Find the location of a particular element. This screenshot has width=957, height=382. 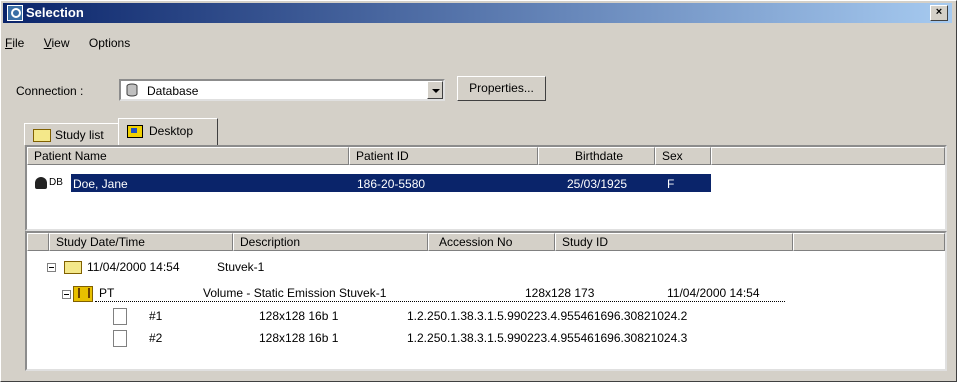

patient-sex: F is located at coordinates (671, 184).